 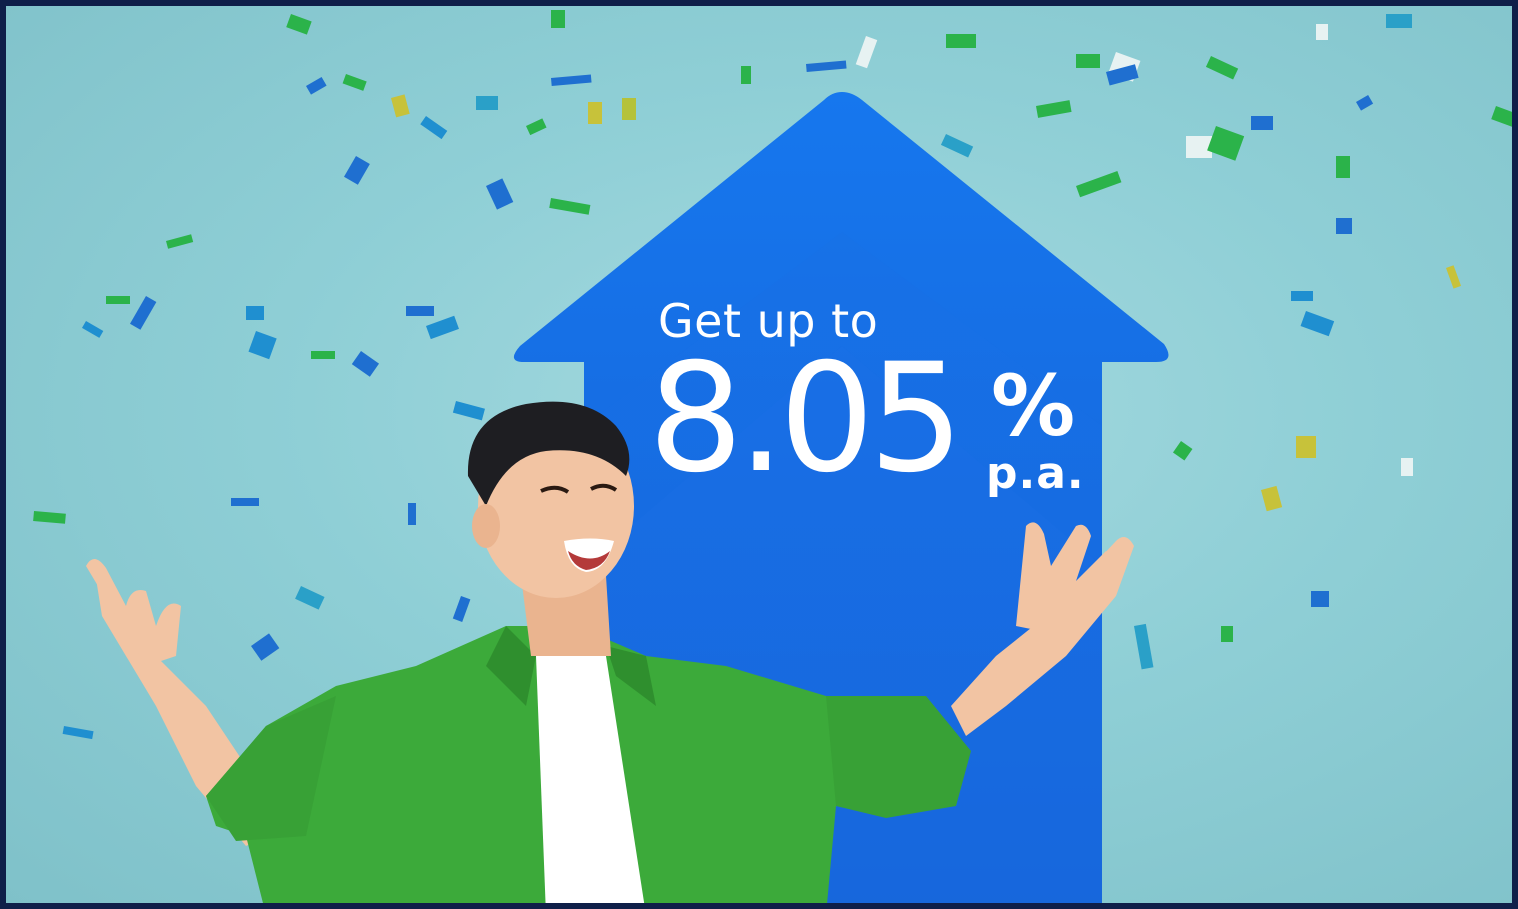 I want to click on rate-percent-symbol: %, so click(x=1033, y=406).